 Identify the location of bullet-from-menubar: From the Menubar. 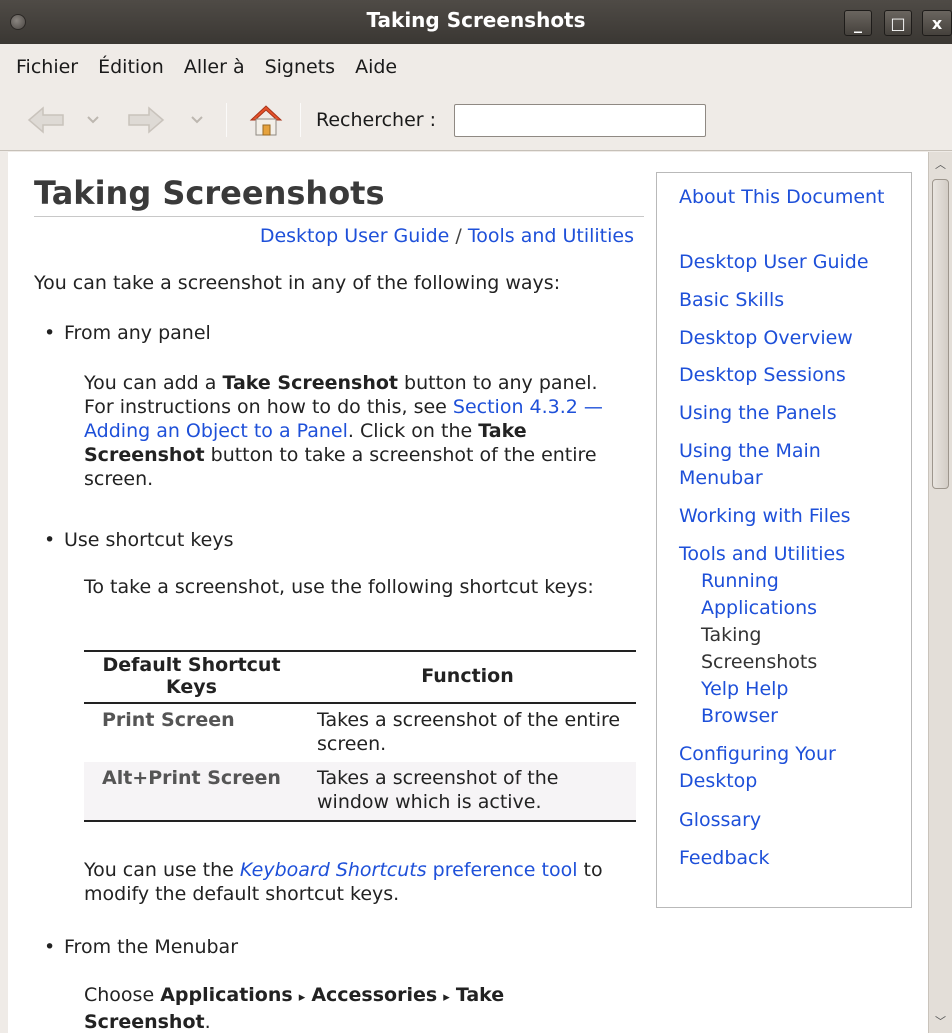
(141, 947).